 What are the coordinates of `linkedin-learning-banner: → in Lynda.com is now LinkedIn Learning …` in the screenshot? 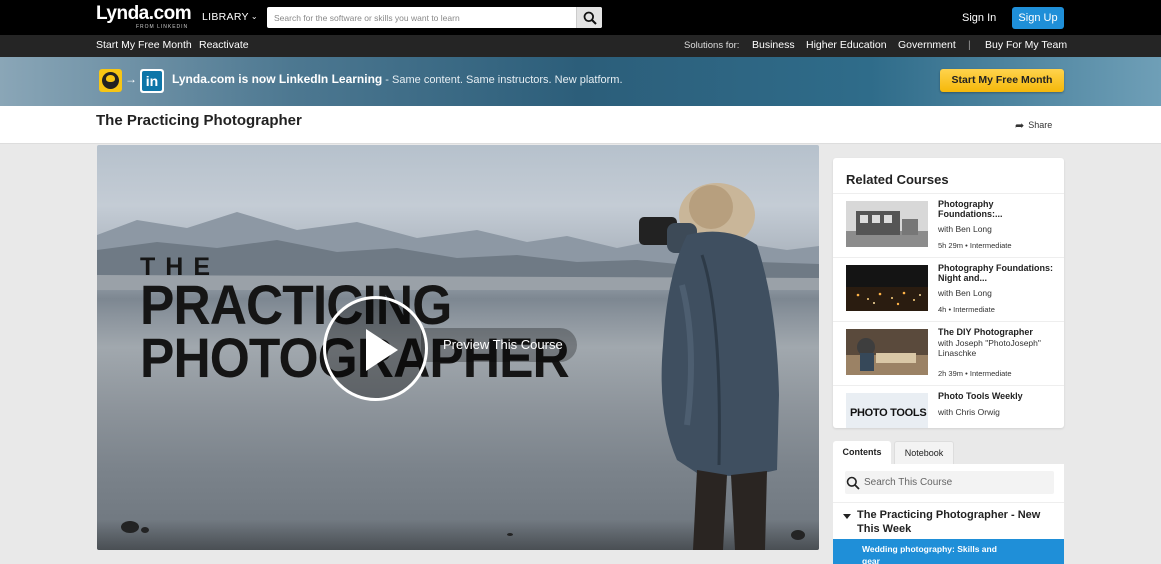 It's located at (580, 81).